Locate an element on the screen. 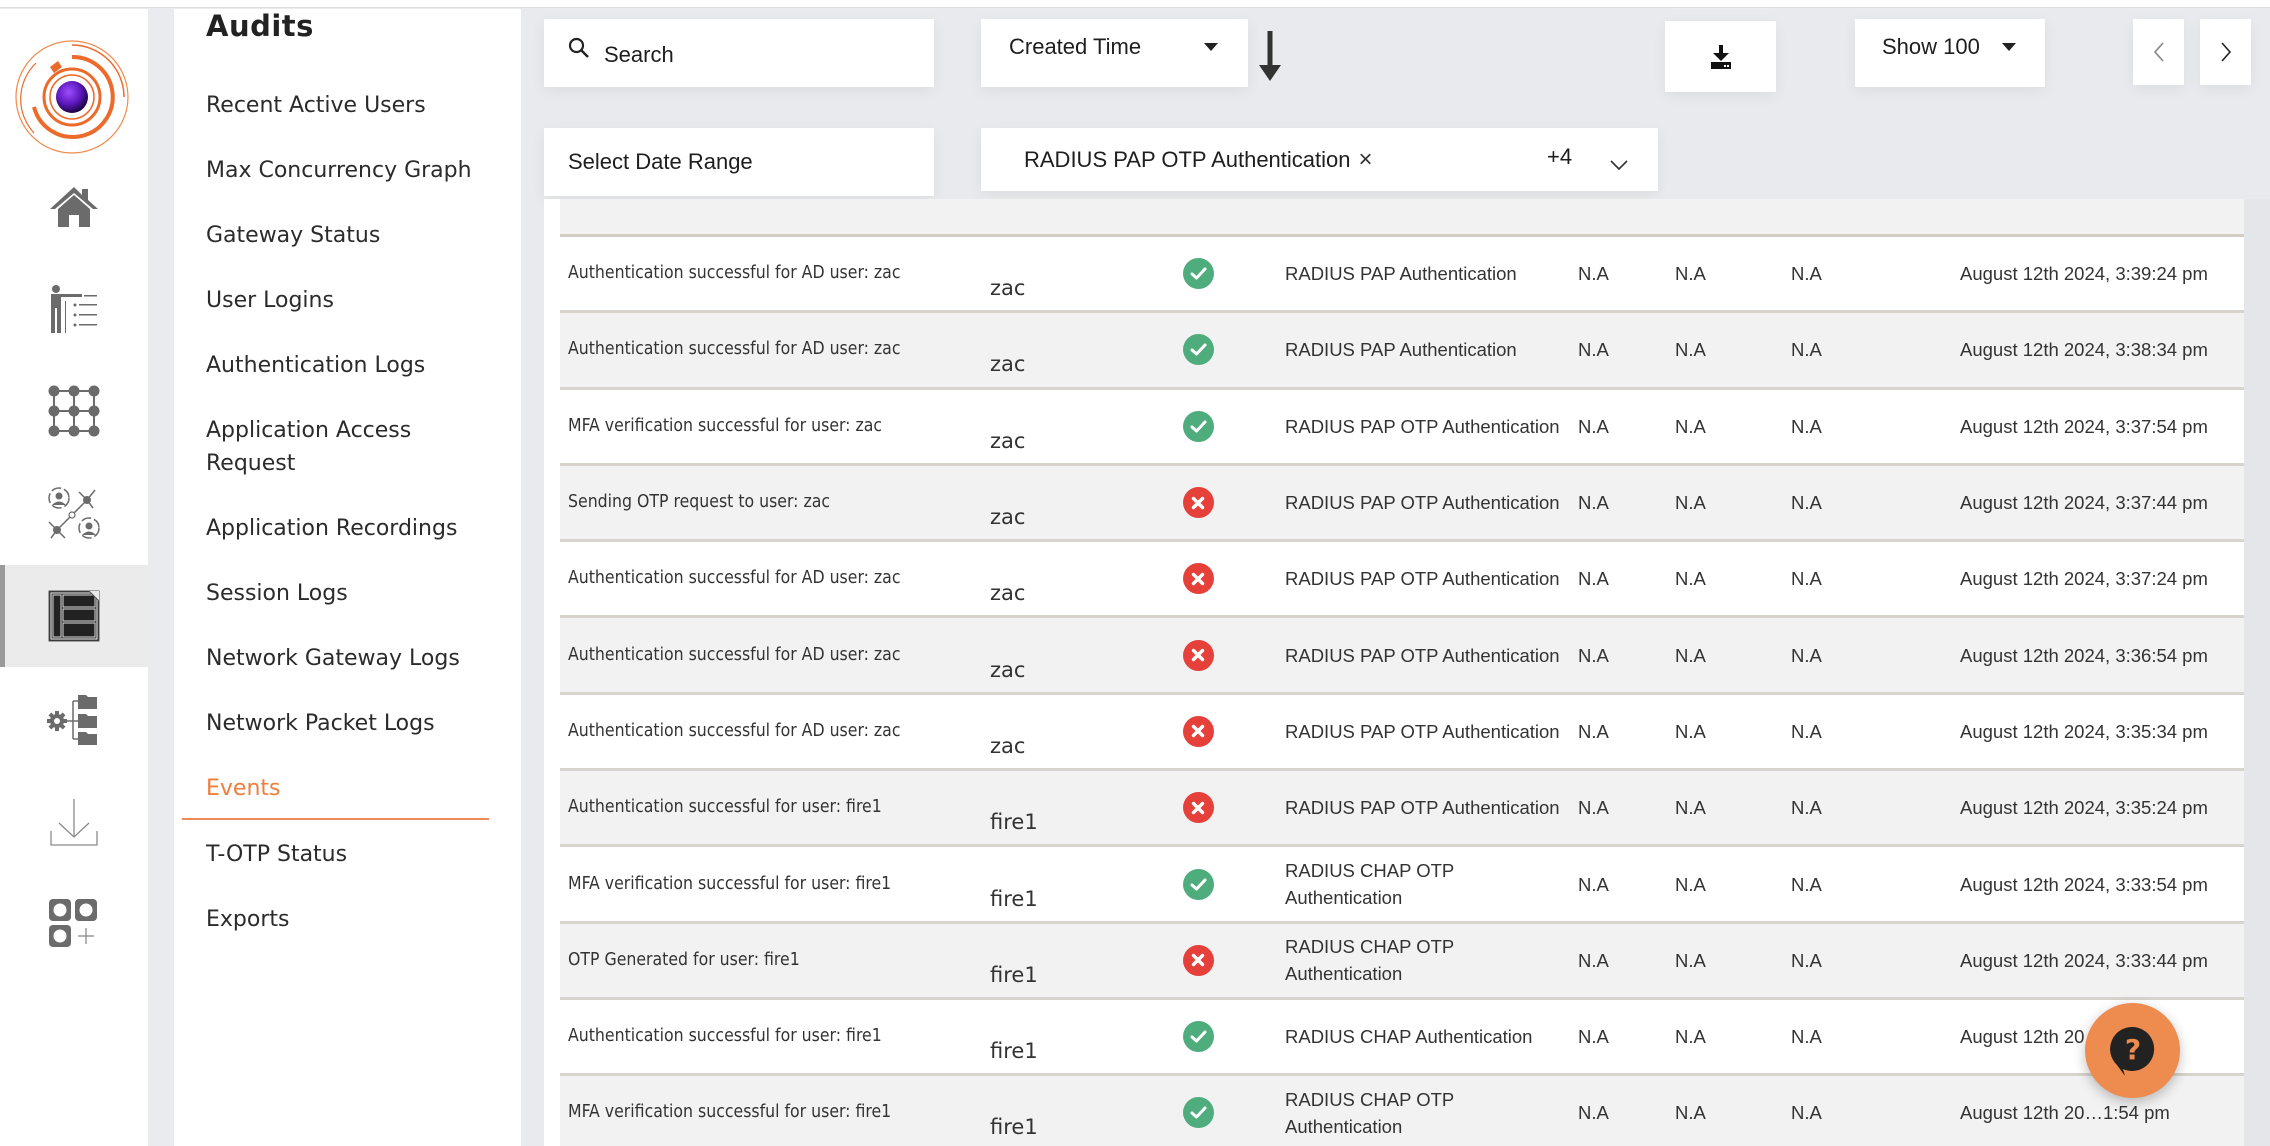 This screenshot has height=1146, width=2270. caret-down-icon is located at coordinates (1211, 47).